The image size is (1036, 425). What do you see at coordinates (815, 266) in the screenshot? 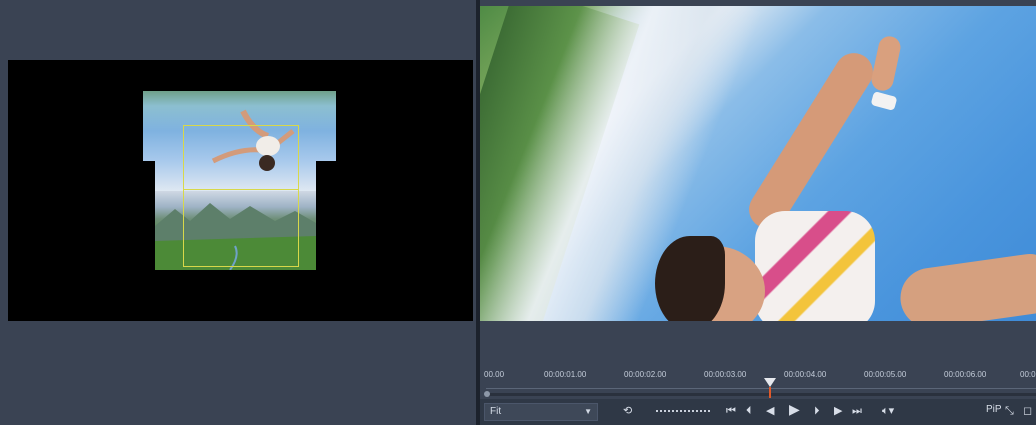
I see `preview-shirt` at bounding box center [815, 266].